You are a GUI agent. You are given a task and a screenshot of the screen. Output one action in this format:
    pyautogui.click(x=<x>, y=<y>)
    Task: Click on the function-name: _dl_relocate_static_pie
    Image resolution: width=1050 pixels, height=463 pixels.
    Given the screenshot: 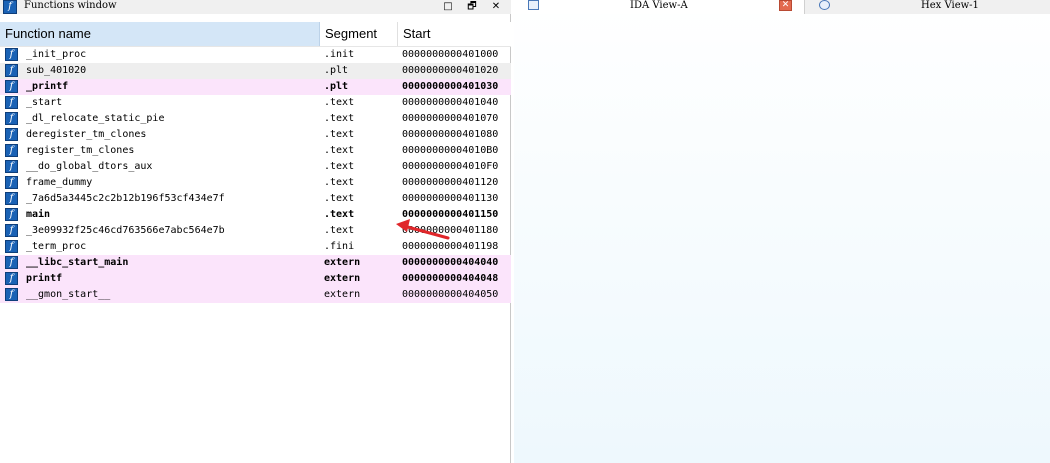 What is the action you would take?
    pyautogui.click(x=95, y=118)
    